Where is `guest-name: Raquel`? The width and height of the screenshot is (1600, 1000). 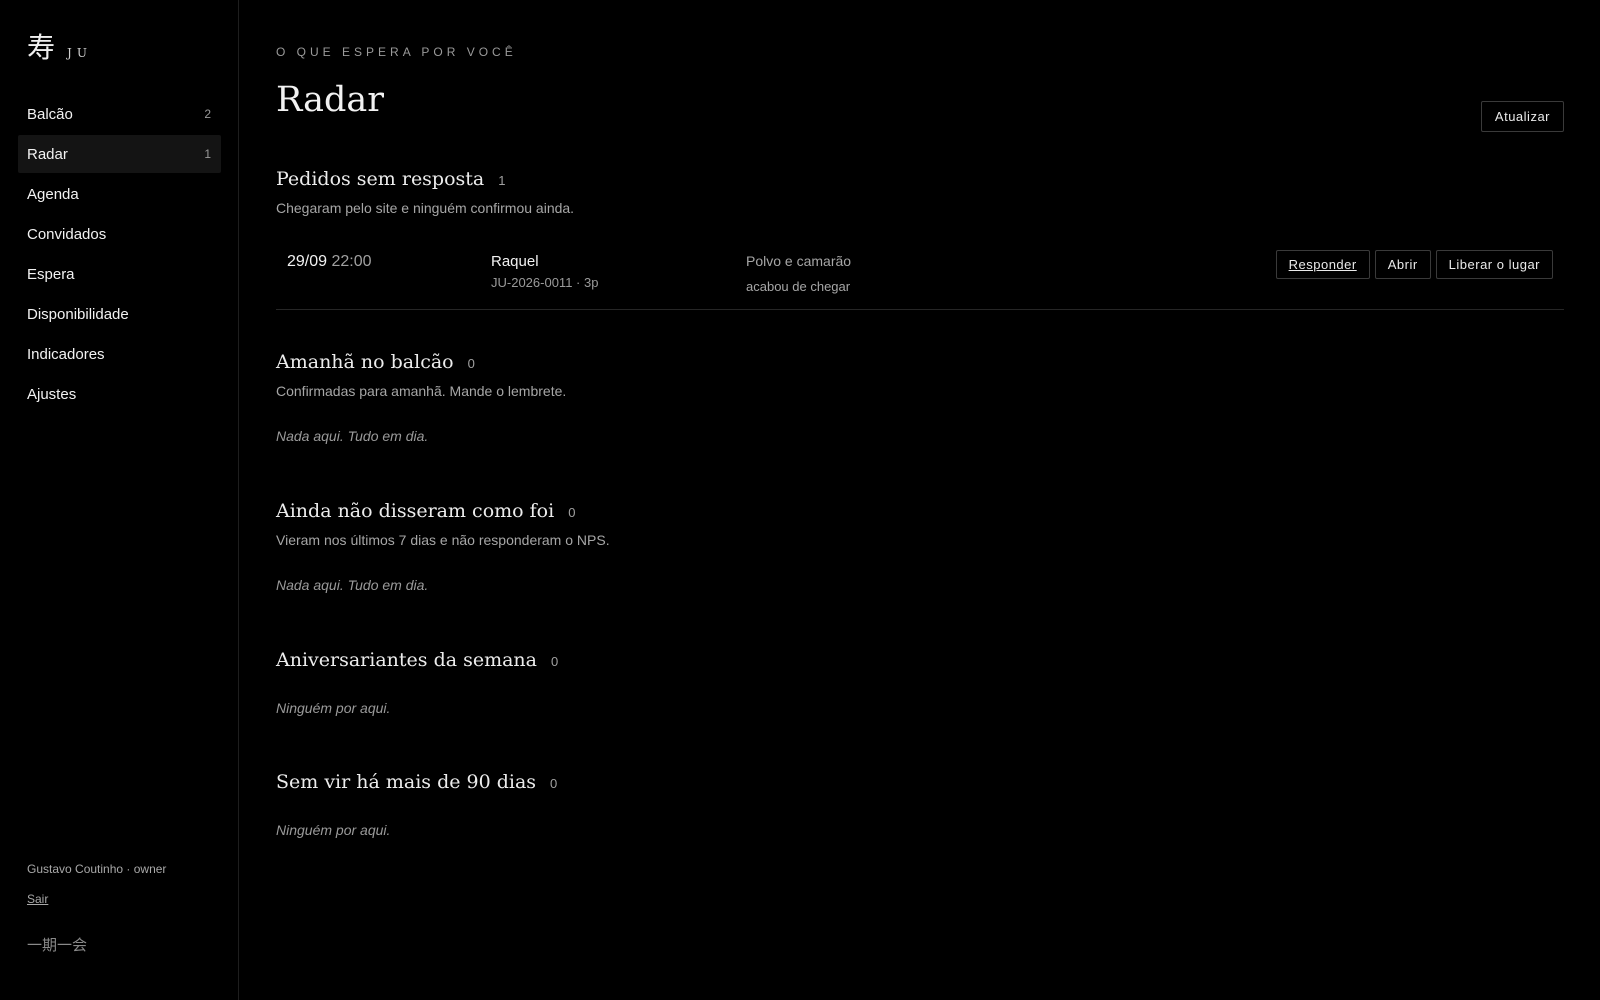 guest-name: Raquel is located at coordinates (515, 261).